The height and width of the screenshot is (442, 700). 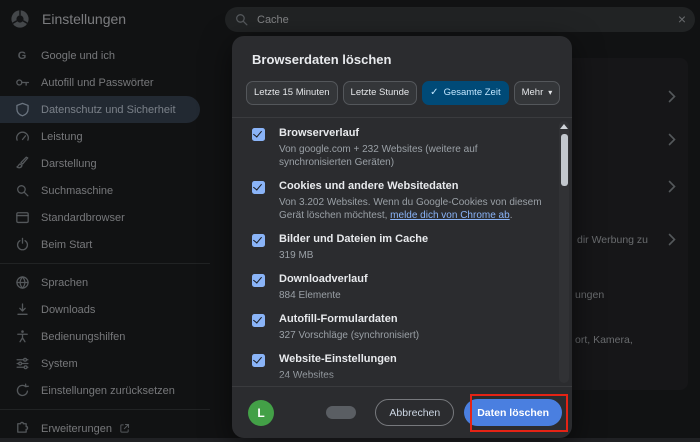 What do you see at coordinates (402, 287) in the screenshot?
I see `list-item-download-history: Downloadverlauf 884 Elemente` at bounding box center [402, 287].